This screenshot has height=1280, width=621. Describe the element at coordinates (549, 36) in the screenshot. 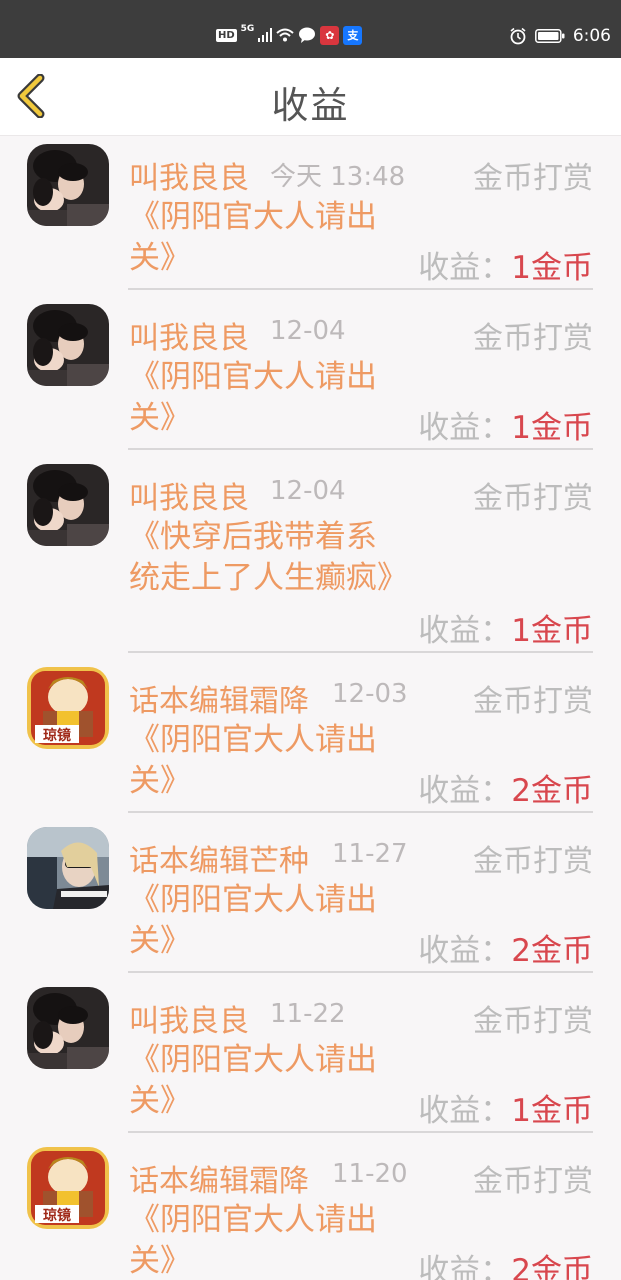

I see `battery-icon` at that location.